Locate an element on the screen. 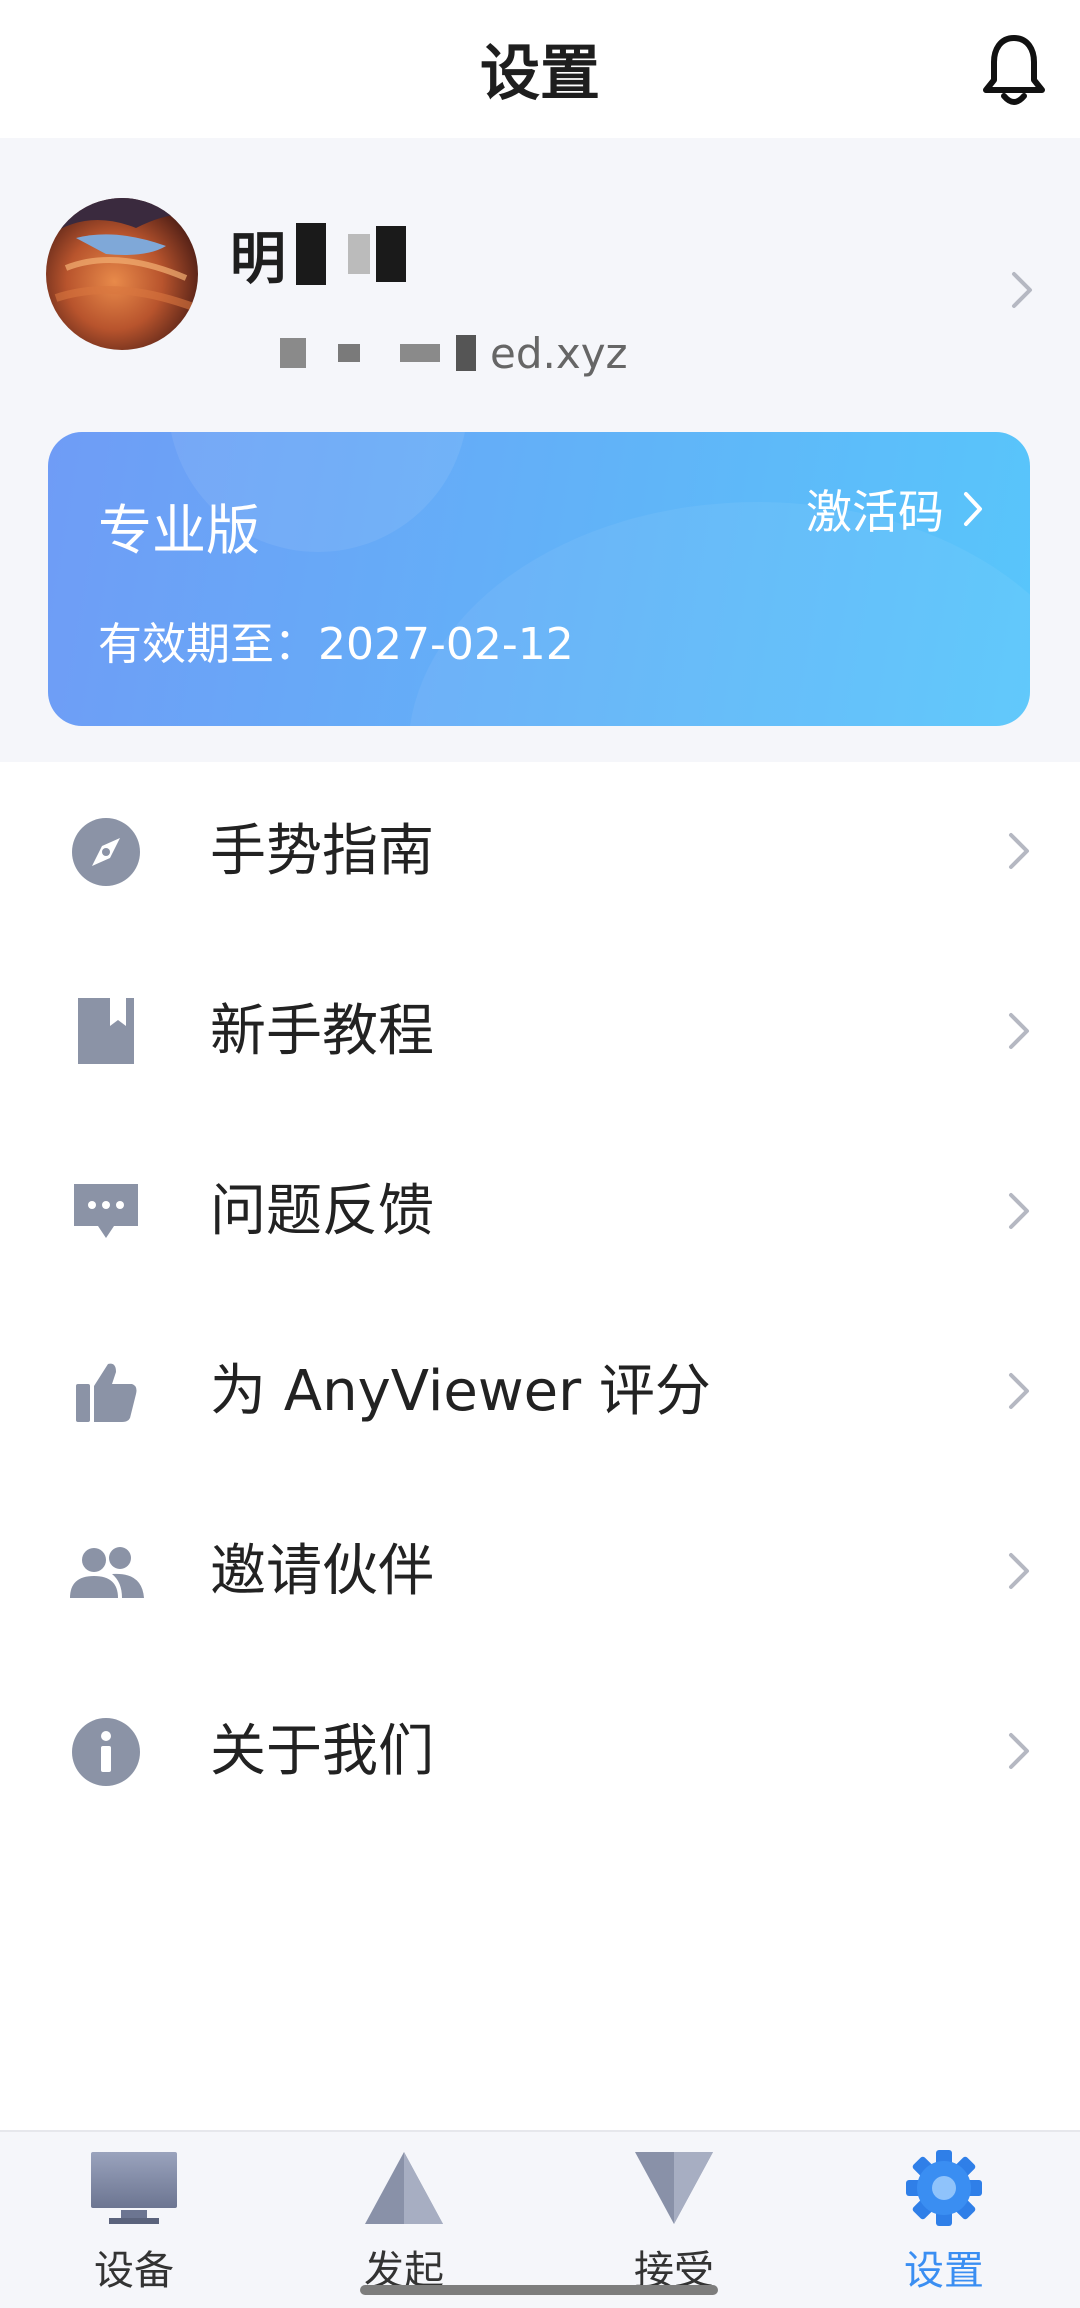 The width and height of the screenshot is (1080, 2308). menu-item-about: 关于我们 is located at coordinates (540, 1752).